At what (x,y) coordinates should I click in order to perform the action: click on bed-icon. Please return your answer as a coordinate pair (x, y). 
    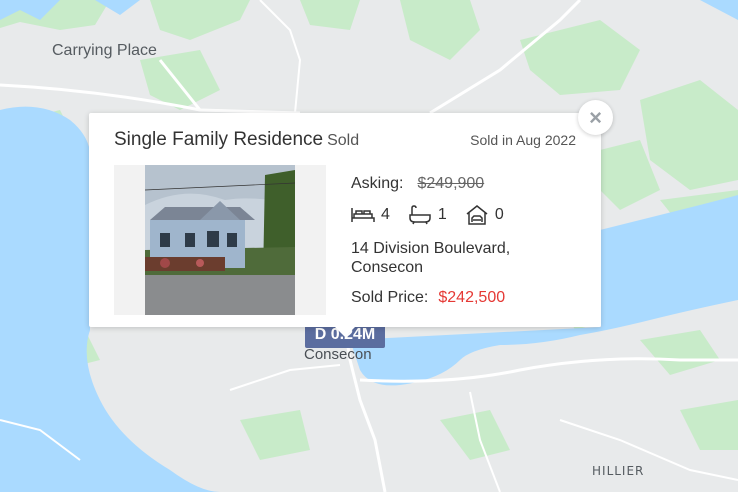
    Looking at the image, I should click on (363, 215).